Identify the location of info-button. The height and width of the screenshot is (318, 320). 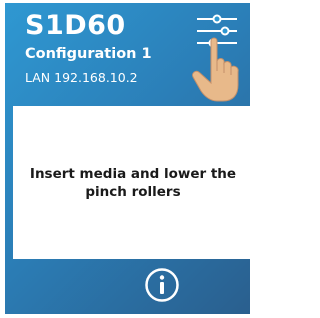
(162, 285).